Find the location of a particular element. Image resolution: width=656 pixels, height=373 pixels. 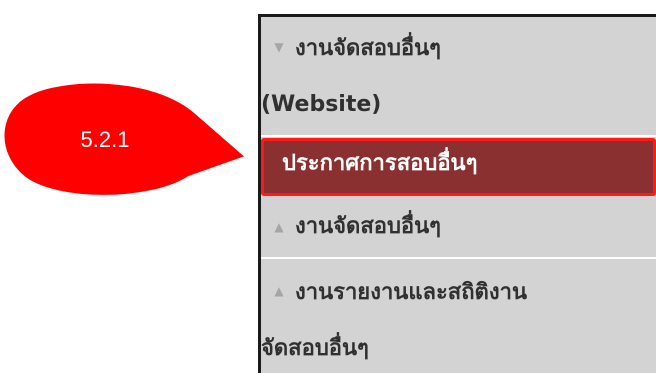

triangle-down-icon: ▼ is located at coordinates (279, 47).